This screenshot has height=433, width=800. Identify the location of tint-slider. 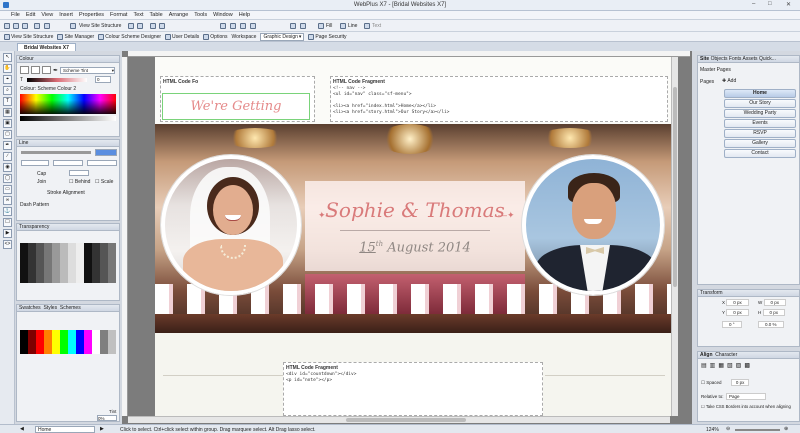
(57, 80).